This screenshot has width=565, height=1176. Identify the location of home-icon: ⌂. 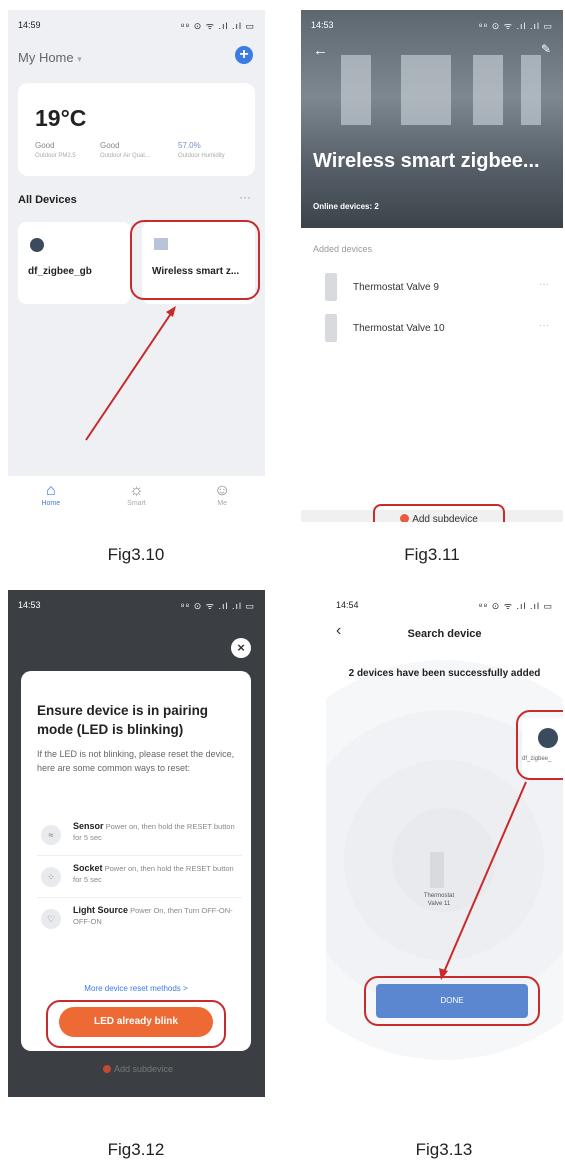
(51, 490).